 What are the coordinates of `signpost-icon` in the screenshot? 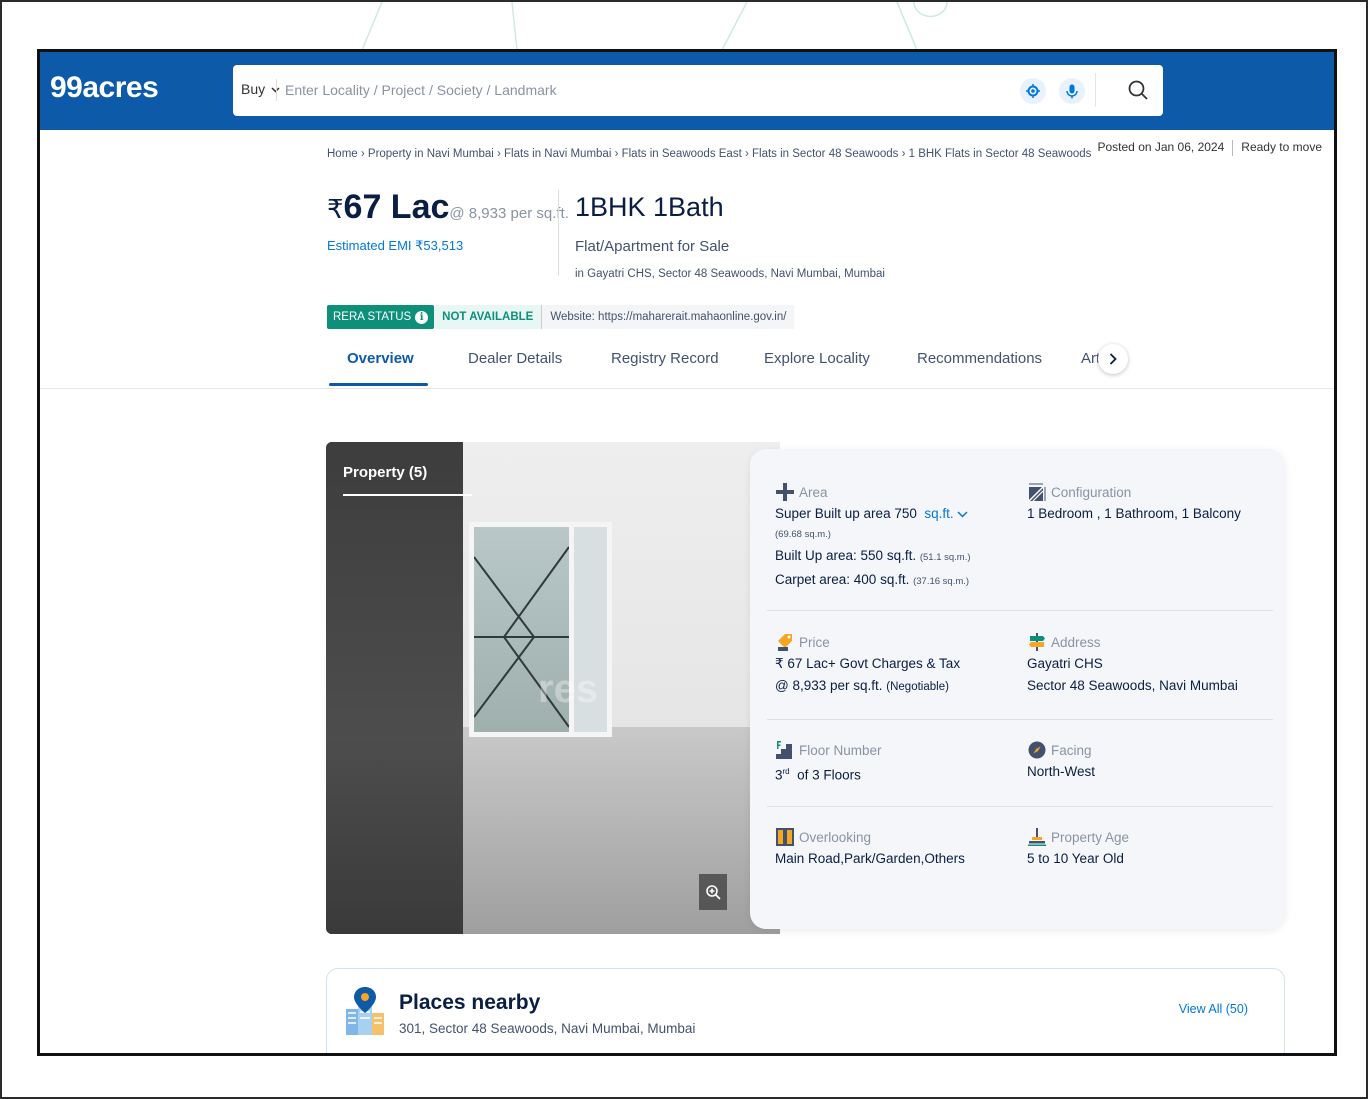 It's located at (1037, 642).